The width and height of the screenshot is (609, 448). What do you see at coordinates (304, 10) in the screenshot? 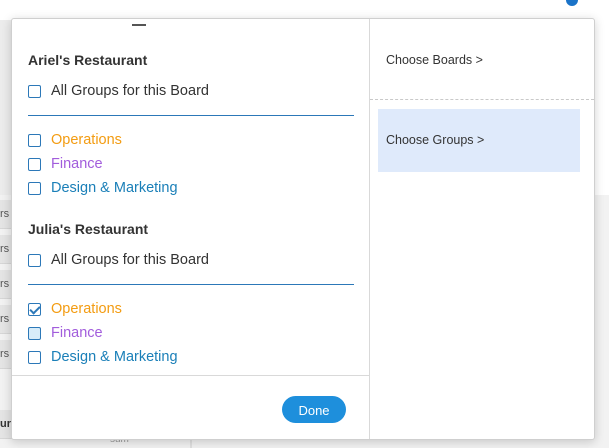
I see `page-header-strip` at bounding box center [304, 10].